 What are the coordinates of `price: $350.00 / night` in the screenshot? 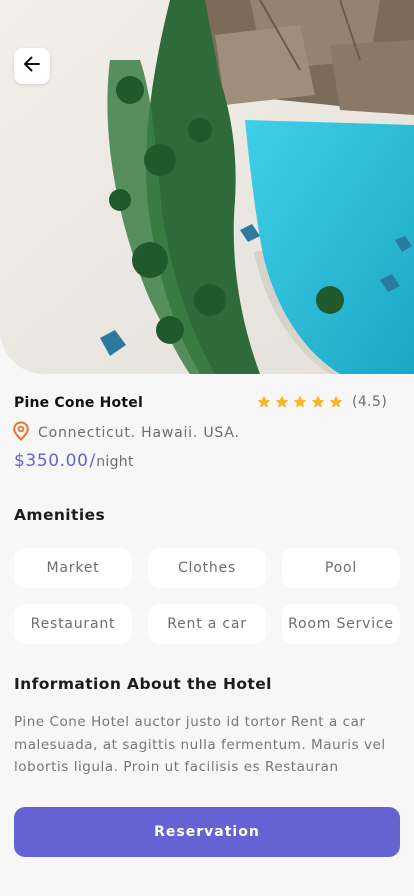 It's located at (74, 461).